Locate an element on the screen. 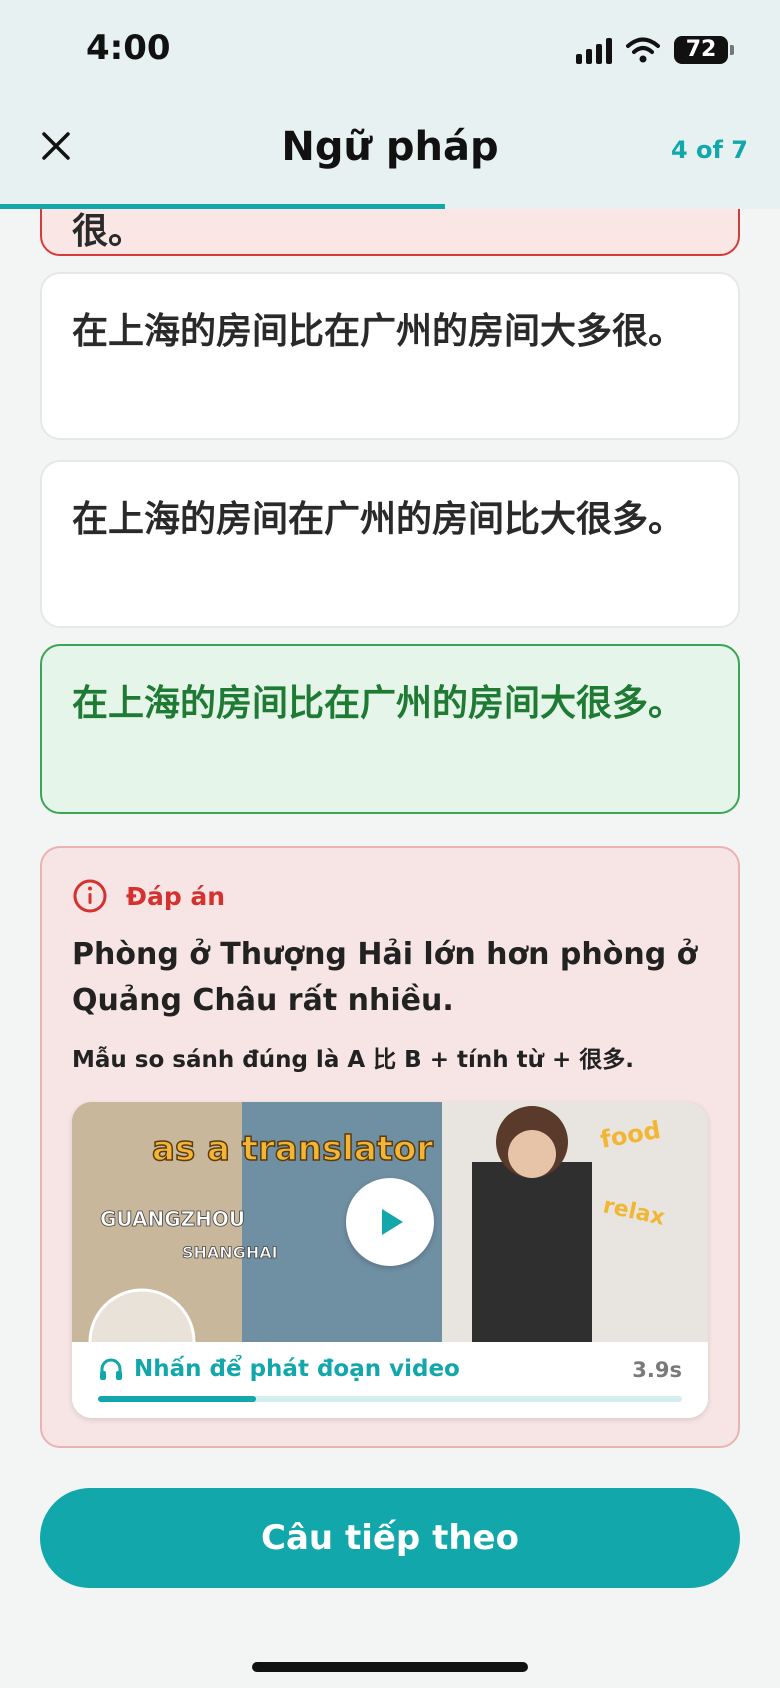  video-hint-text: Nhấn để phát đoạn video is located at coordinates (297, 1369).